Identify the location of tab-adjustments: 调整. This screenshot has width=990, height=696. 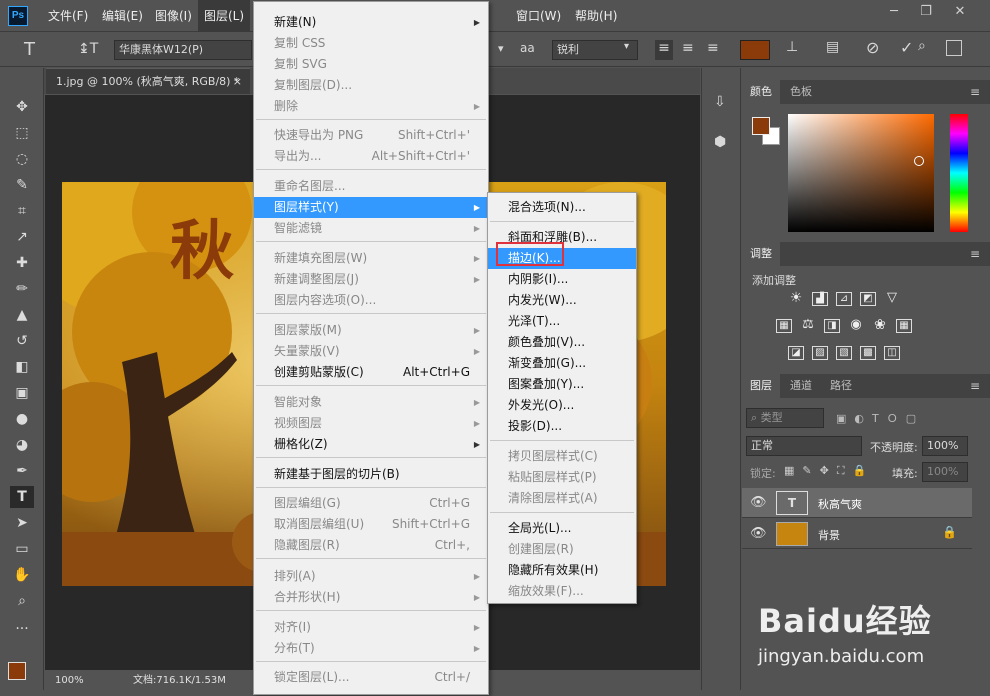
(761, 254).